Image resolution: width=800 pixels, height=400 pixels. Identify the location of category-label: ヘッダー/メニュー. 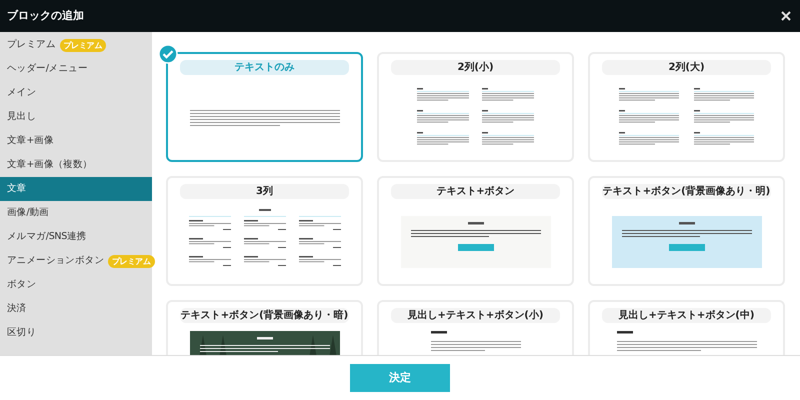
(47, 69).